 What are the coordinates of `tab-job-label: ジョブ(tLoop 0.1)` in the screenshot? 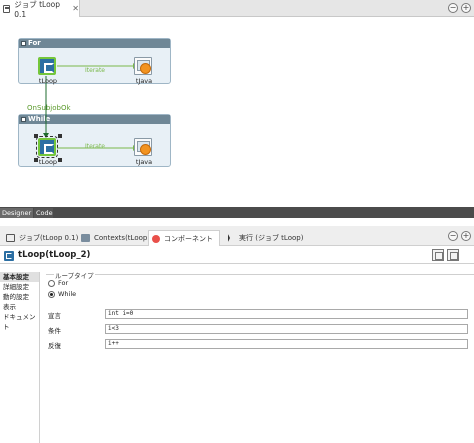 It's located at (49, 238).